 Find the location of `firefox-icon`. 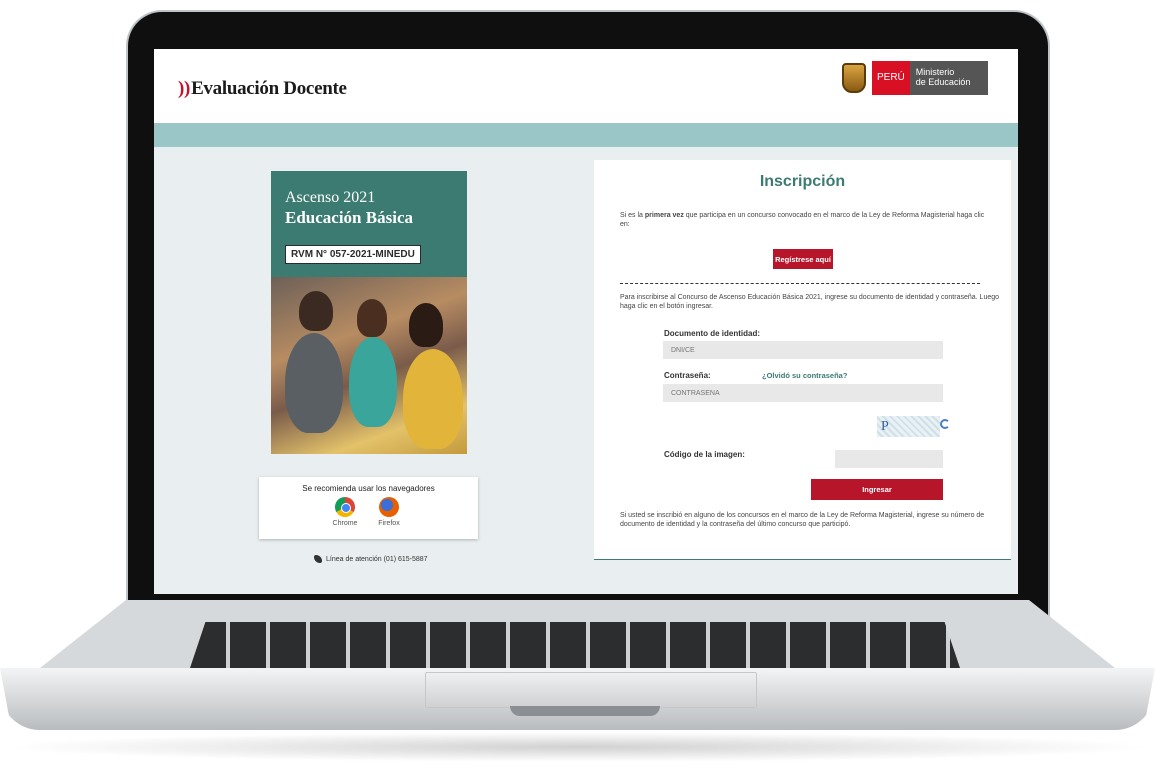

firefox-icon is located at coordinates (389, 507).